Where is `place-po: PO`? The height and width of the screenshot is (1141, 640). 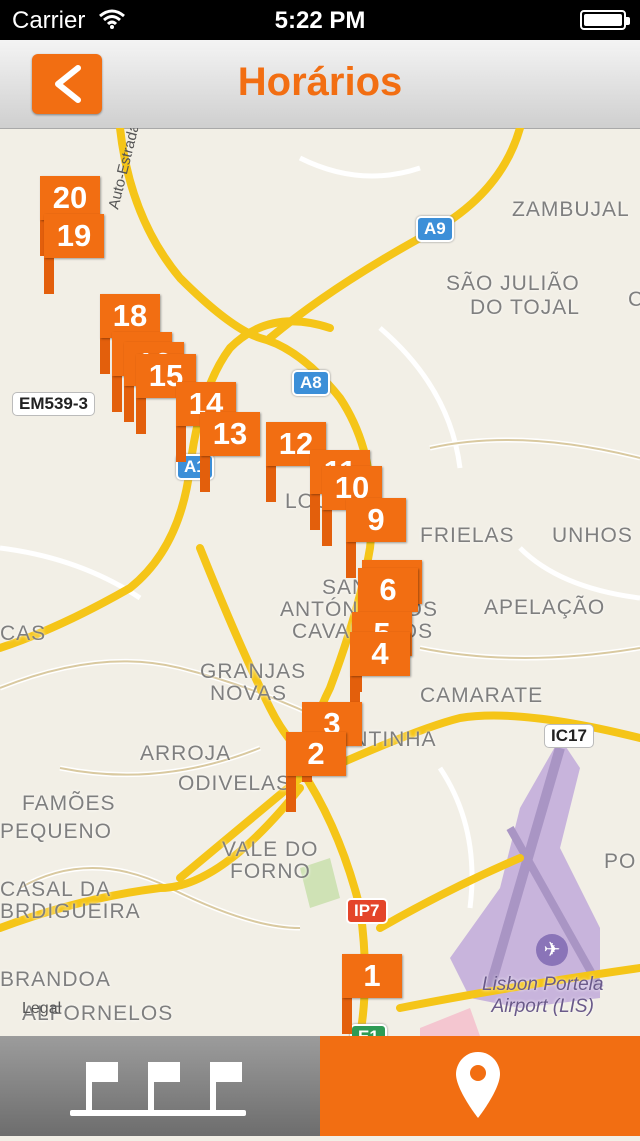
place-po: PO is located at coordinates (620, 861).